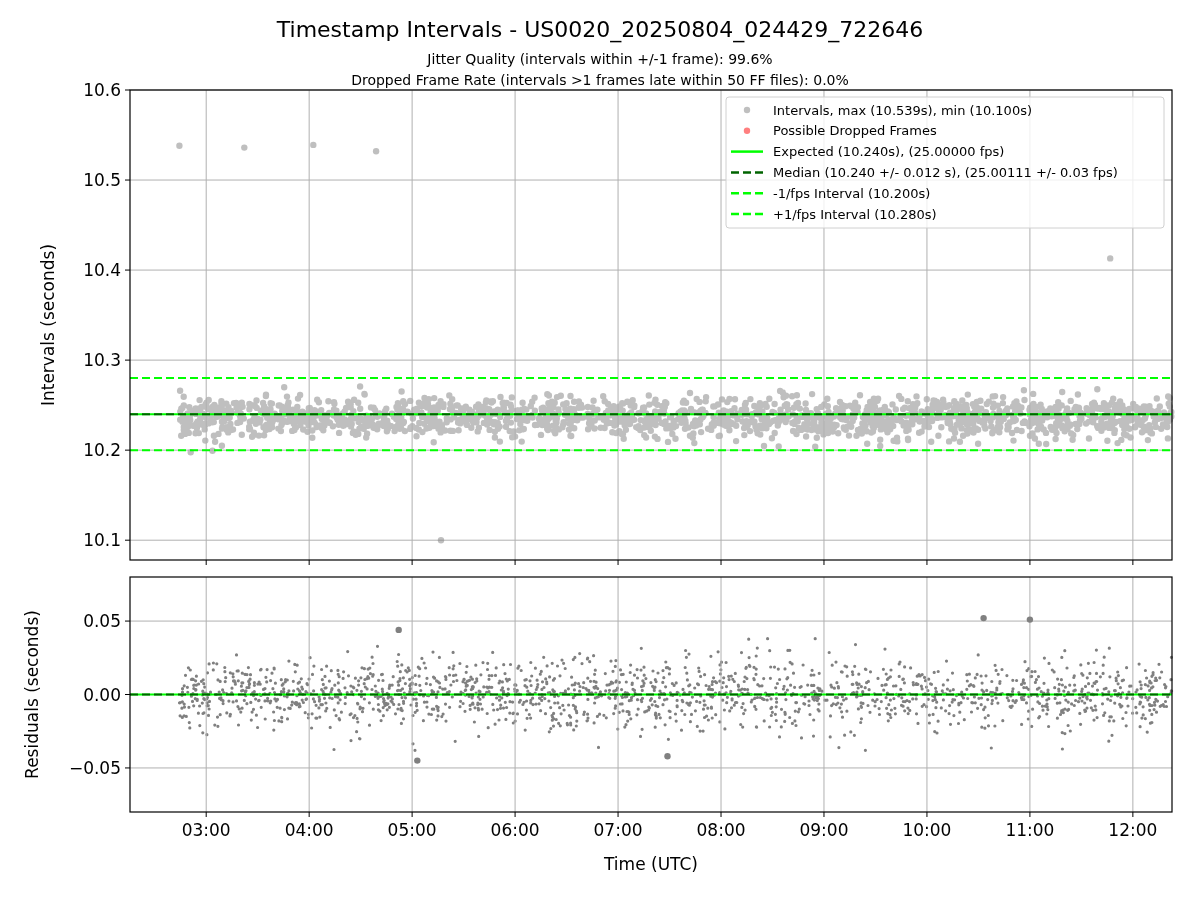  I want to click on figure-title: Timestamp Intervals - US0020_20250804_024429_722646, so click(600, 29).